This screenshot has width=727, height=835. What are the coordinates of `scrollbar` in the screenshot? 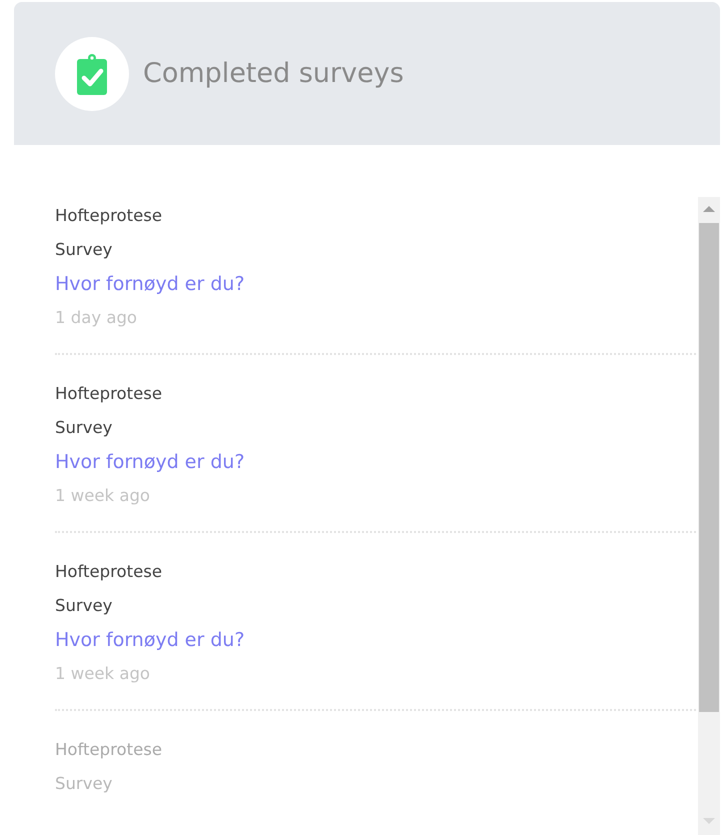 It's located at (709, 516).